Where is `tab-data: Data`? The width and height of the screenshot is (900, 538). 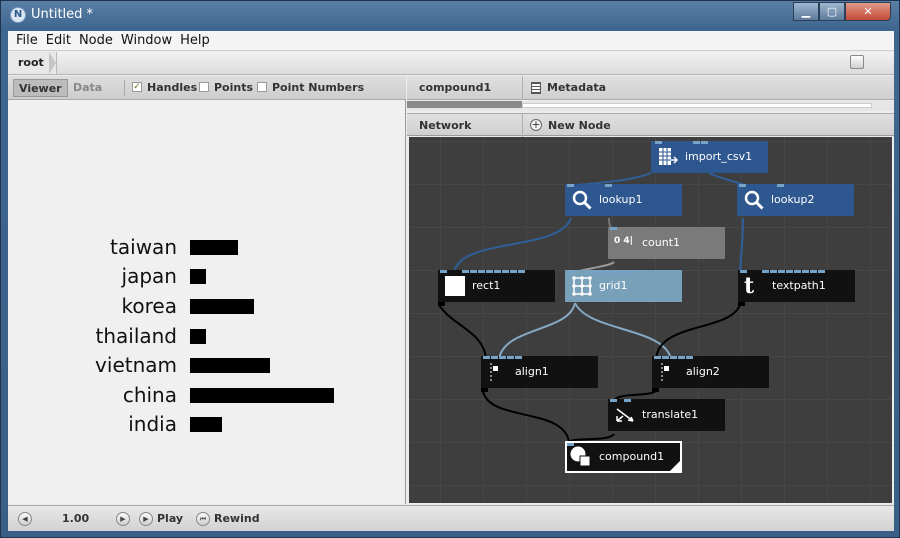
tab-data: Data is located at coordinates (87, 88).